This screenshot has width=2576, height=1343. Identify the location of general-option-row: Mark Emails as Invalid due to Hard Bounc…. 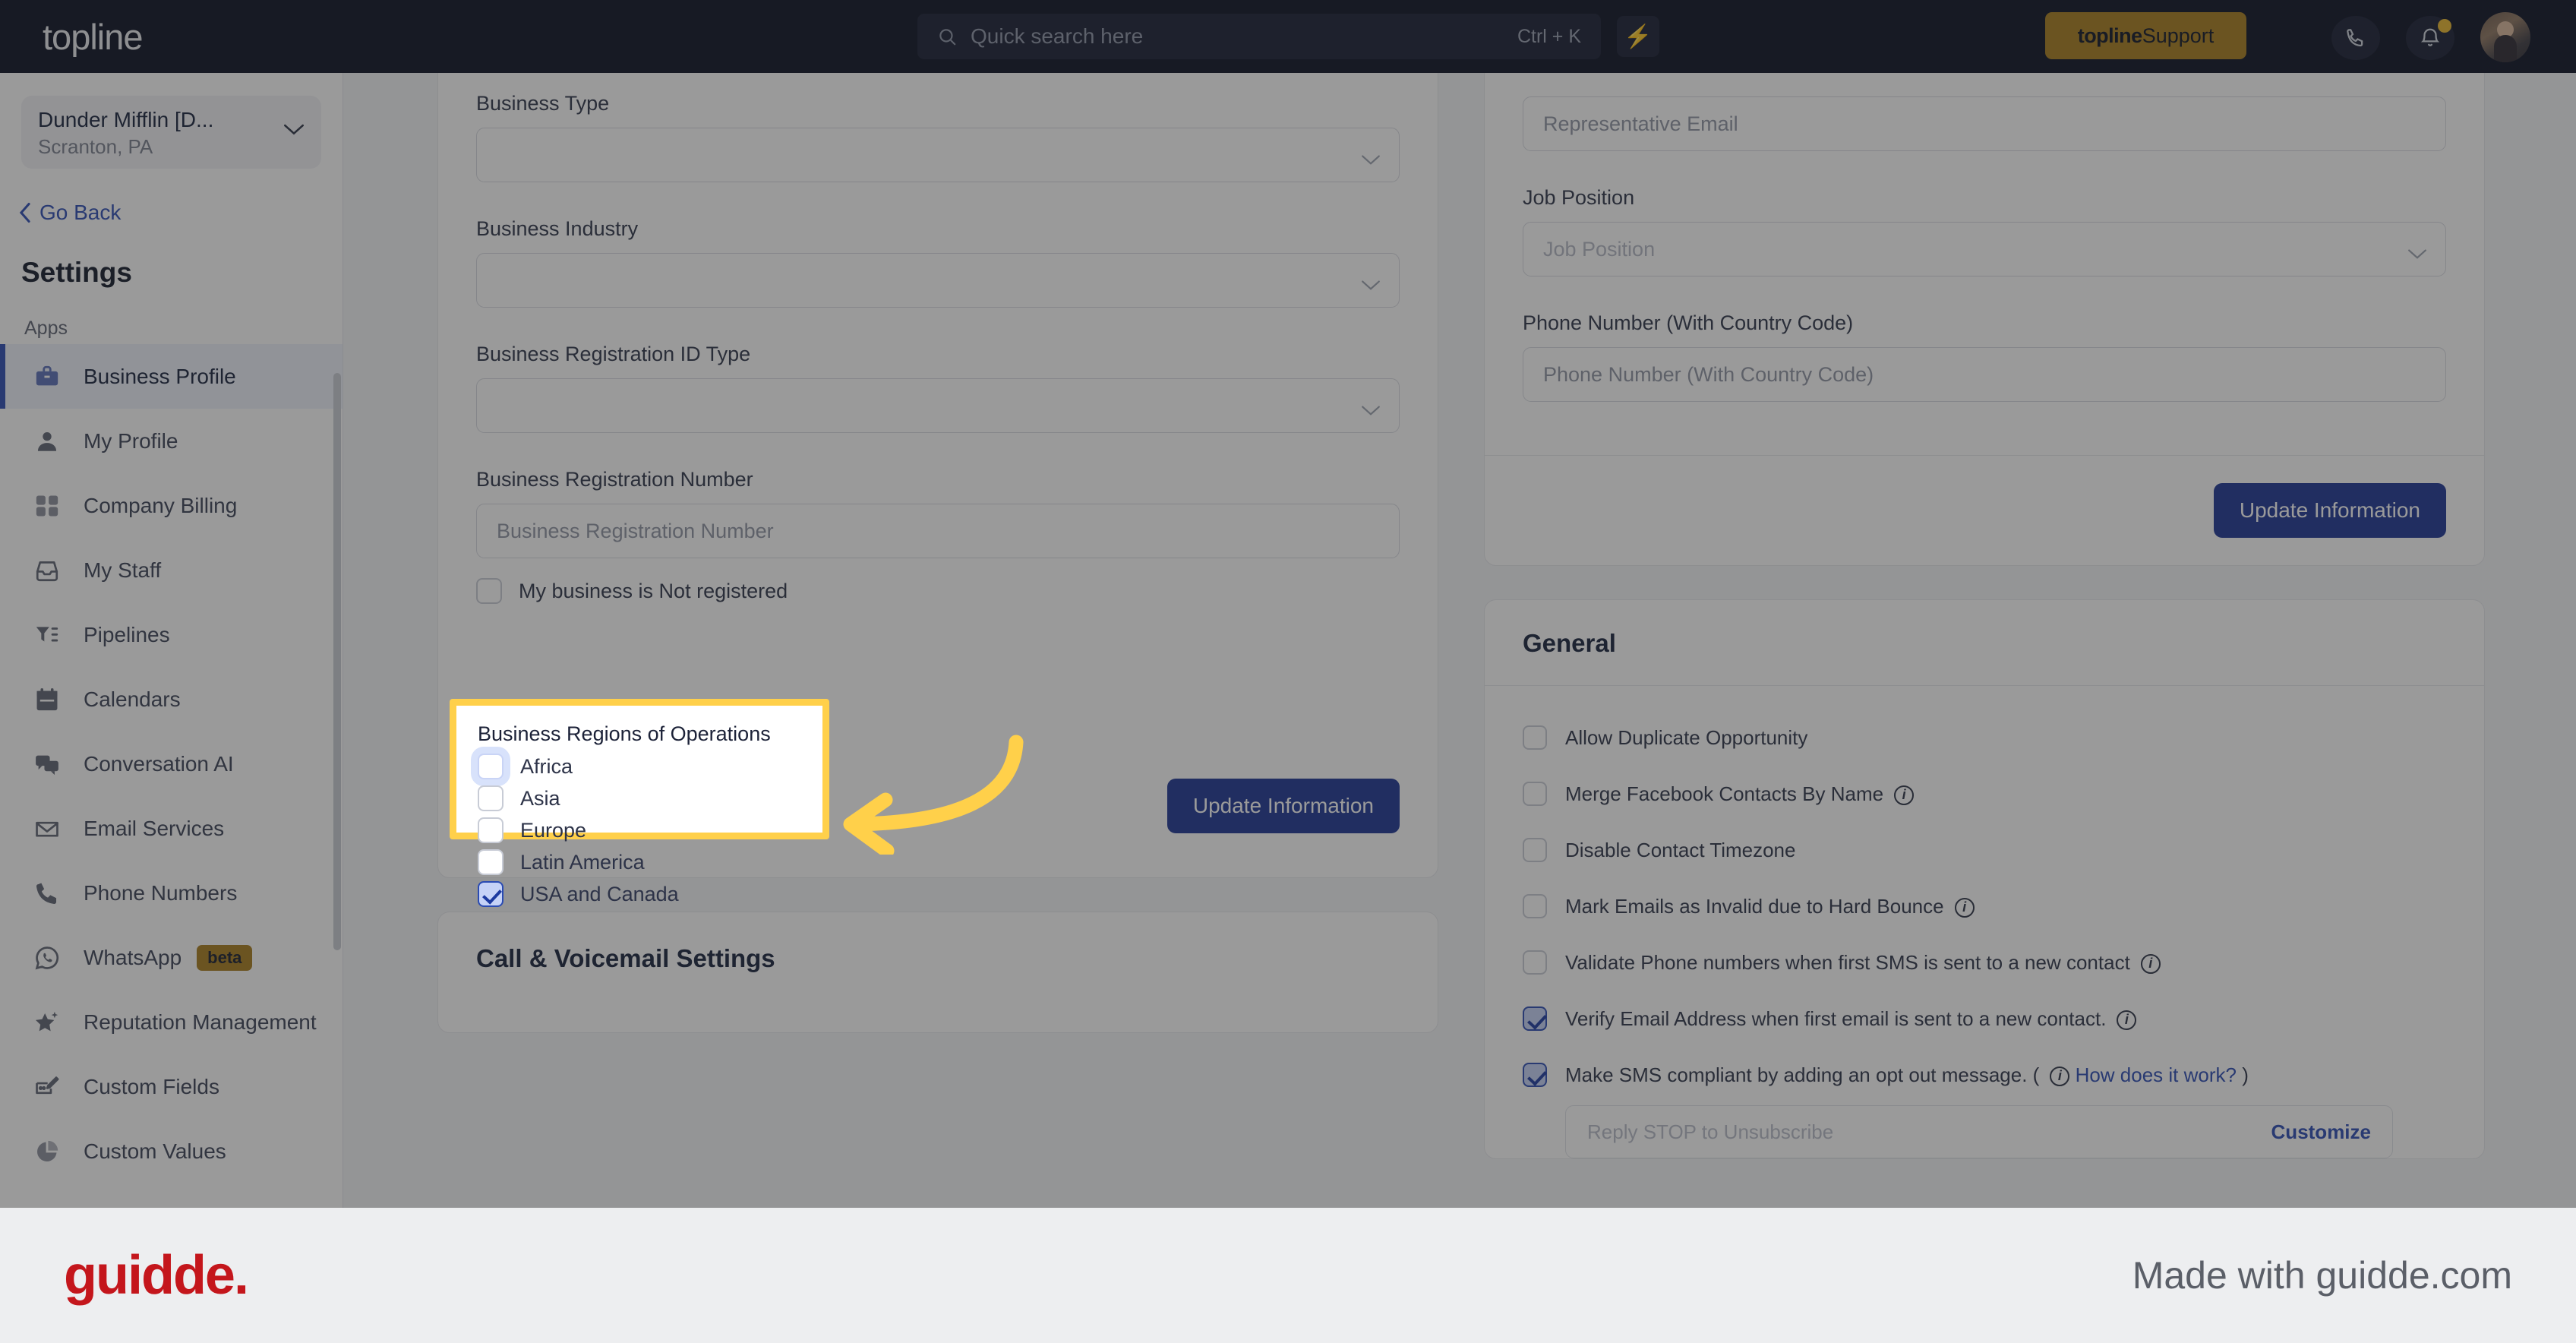
(1985, 906).